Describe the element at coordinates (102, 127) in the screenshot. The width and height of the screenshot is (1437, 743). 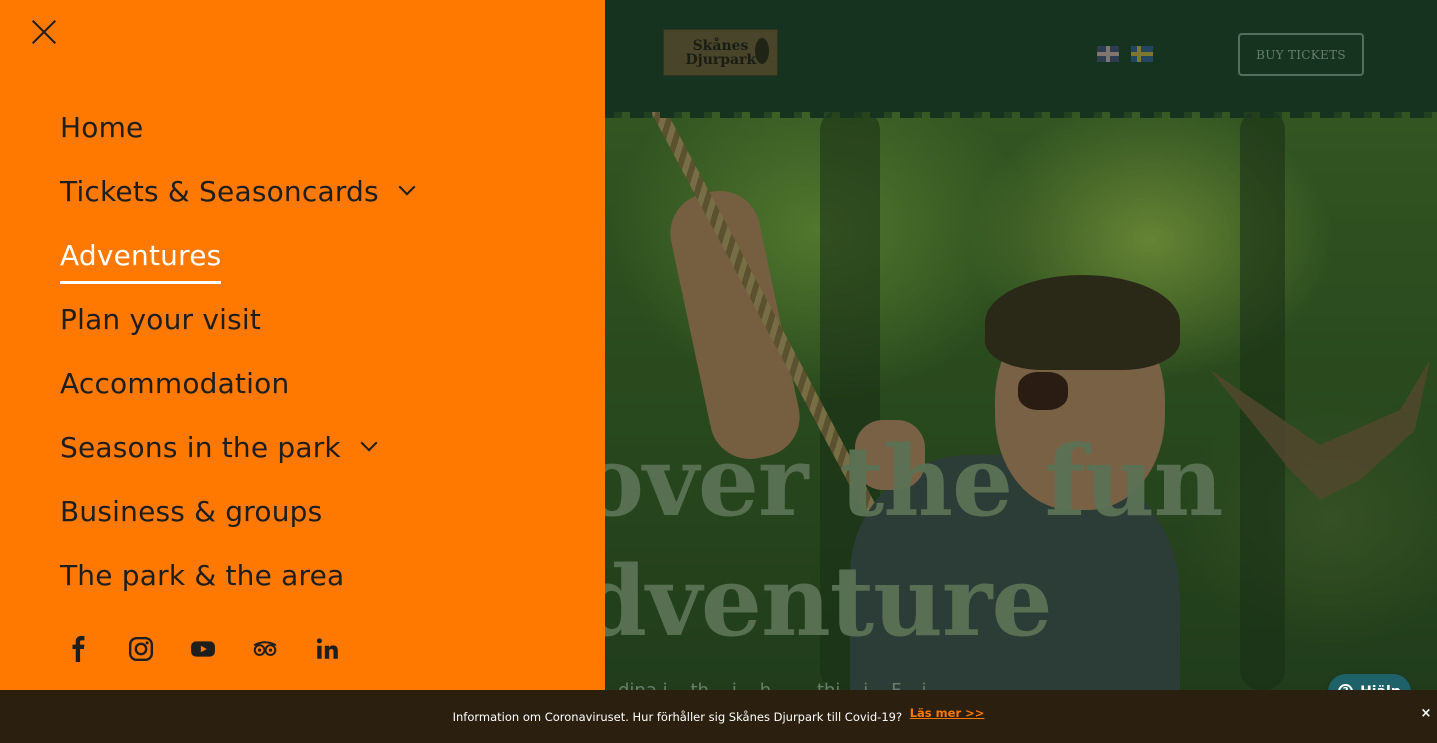
I see `nav-item-label: Home` at that location.